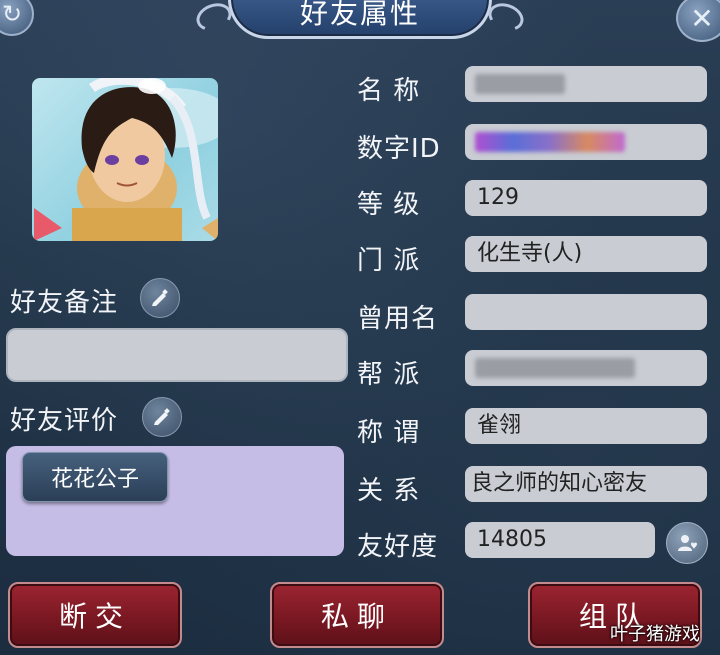 The image size is (720, 655). Describe the element at coordinates (399, 149) in the screenshot. I see `id-label: 数字ID` at that location.